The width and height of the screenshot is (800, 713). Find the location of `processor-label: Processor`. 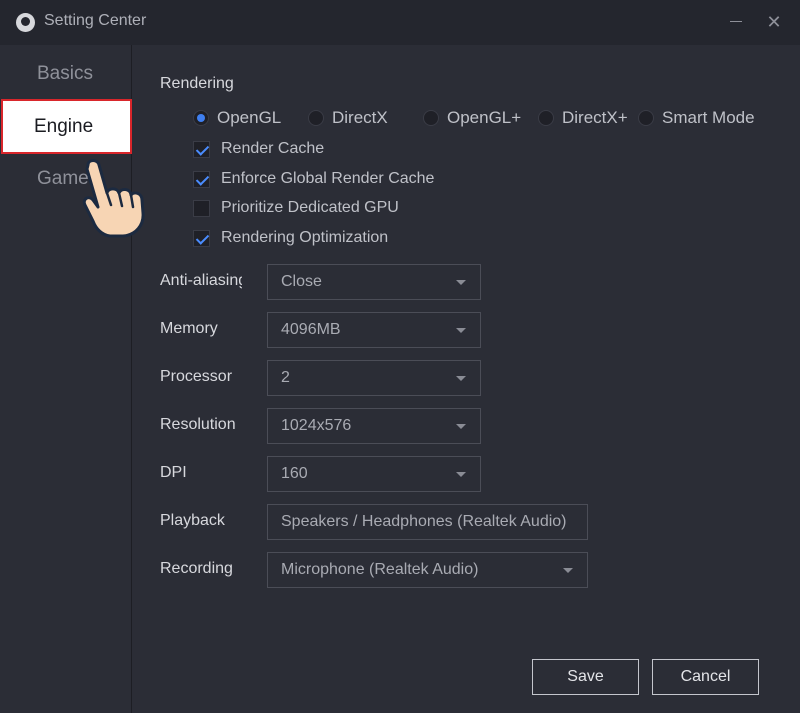

processor-label: Processor is located at coordinates (196, 376).